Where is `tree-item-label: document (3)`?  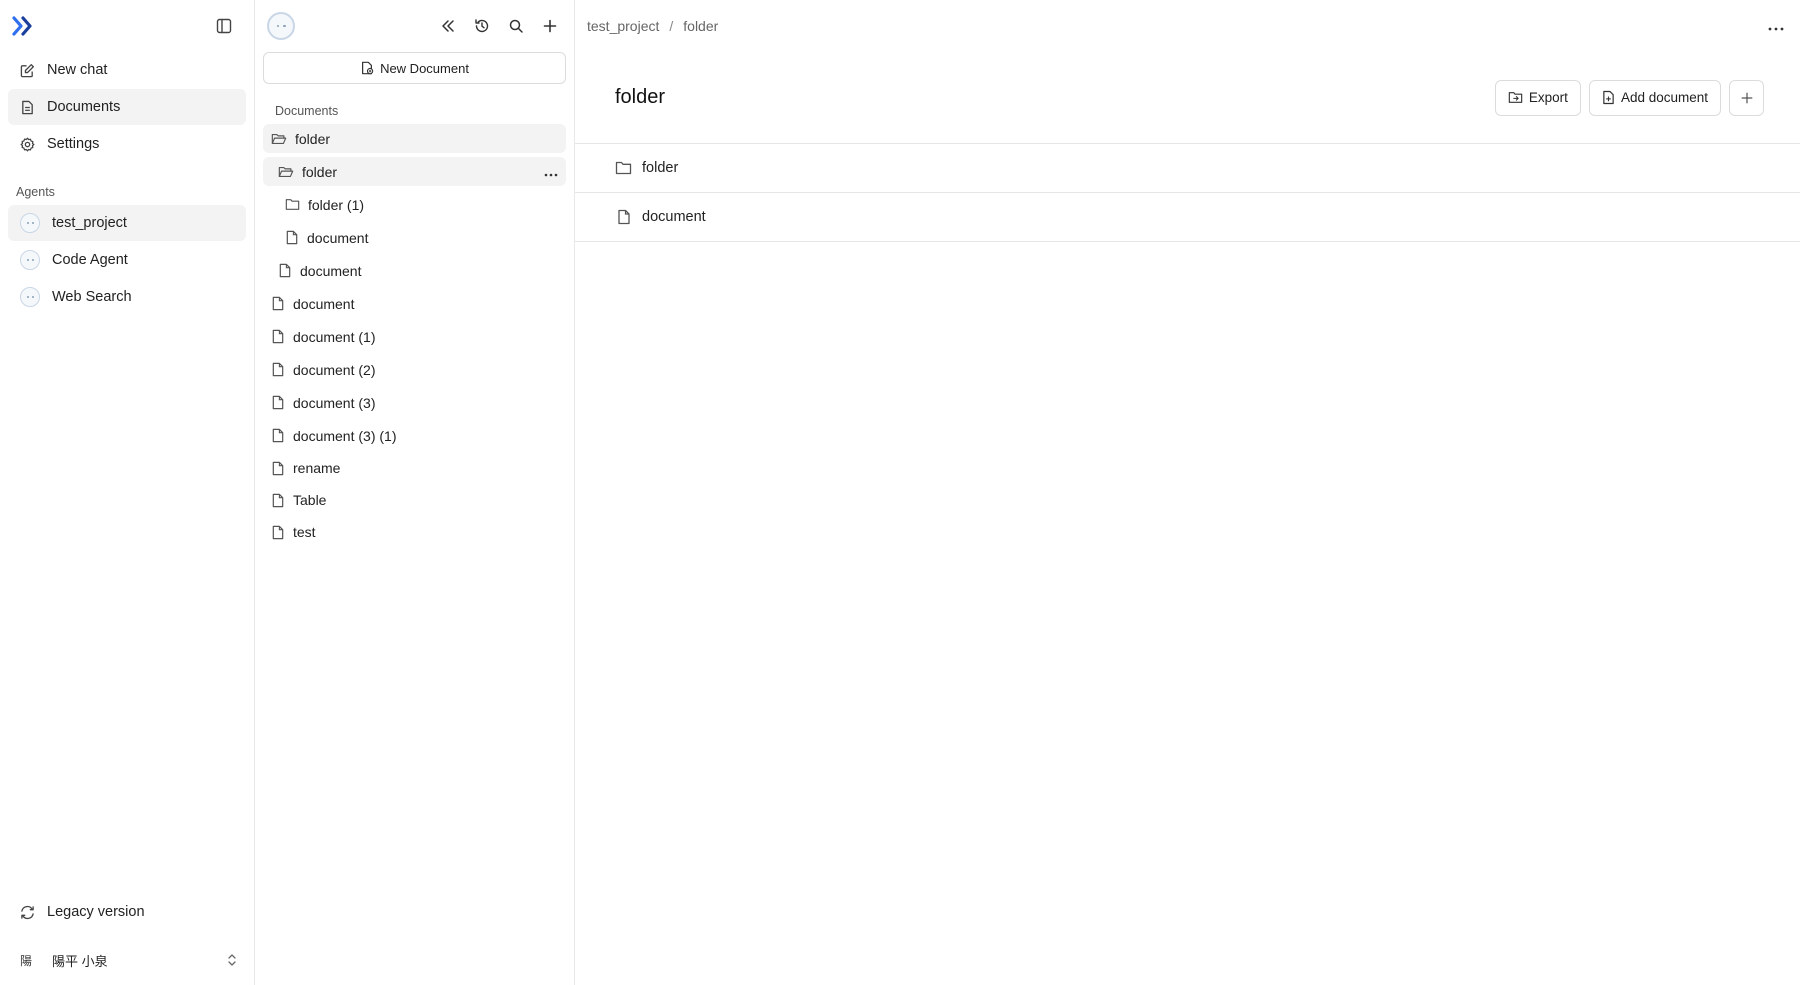 tree-item-label: document (3) is located at coordinates (334, 402).